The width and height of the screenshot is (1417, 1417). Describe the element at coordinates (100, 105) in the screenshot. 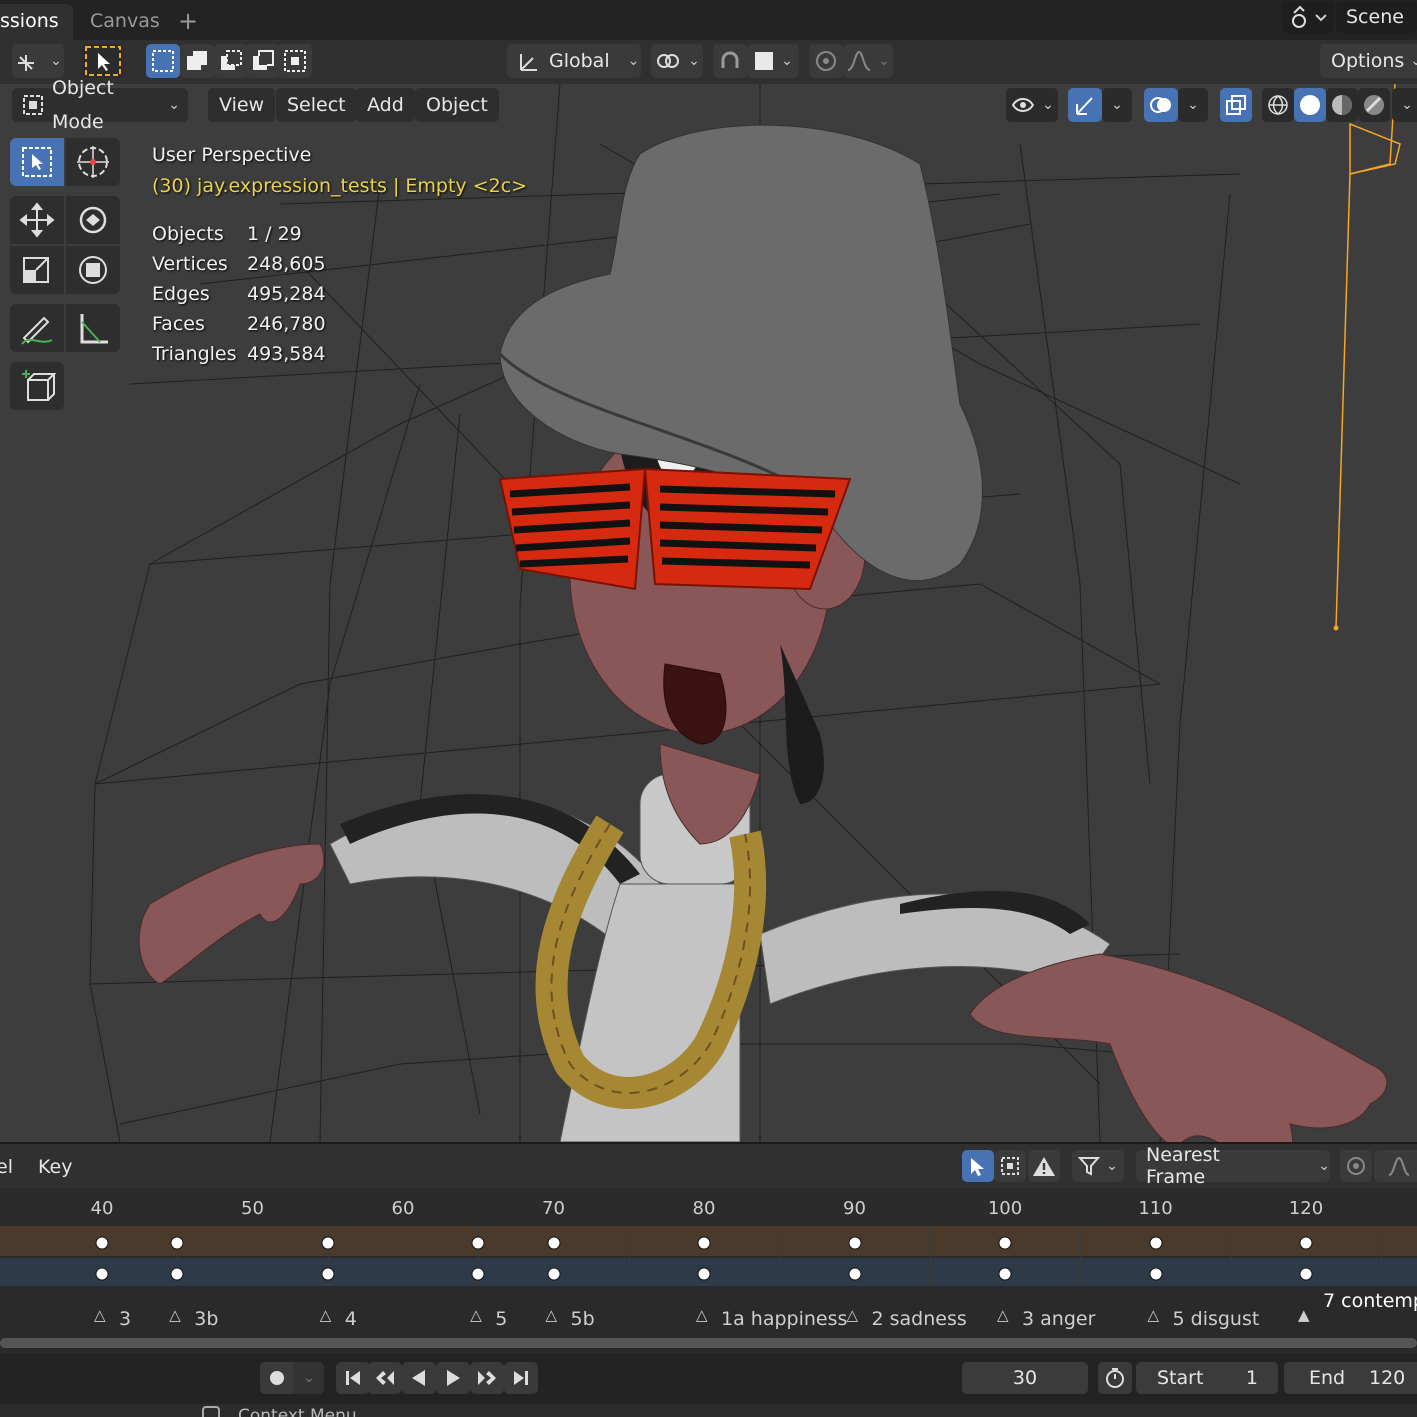

I see `mode-dropdown: Object Mode ⌄` at that location.